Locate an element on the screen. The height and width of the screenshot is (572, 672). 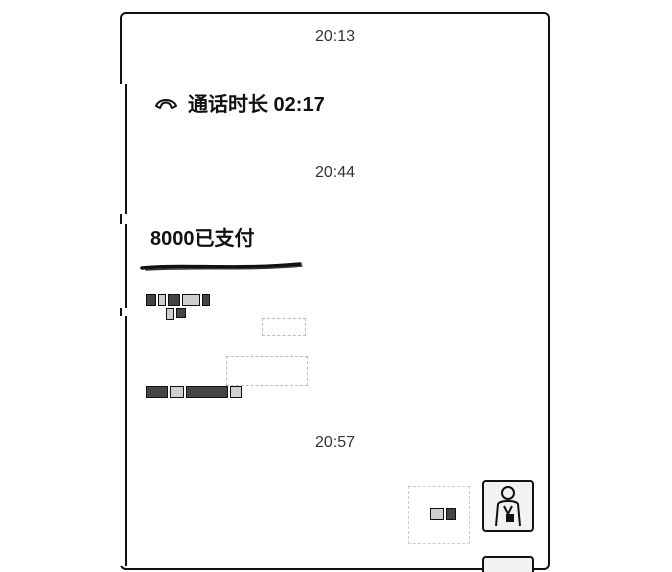
person-icon is located at coordinates (508, 506).